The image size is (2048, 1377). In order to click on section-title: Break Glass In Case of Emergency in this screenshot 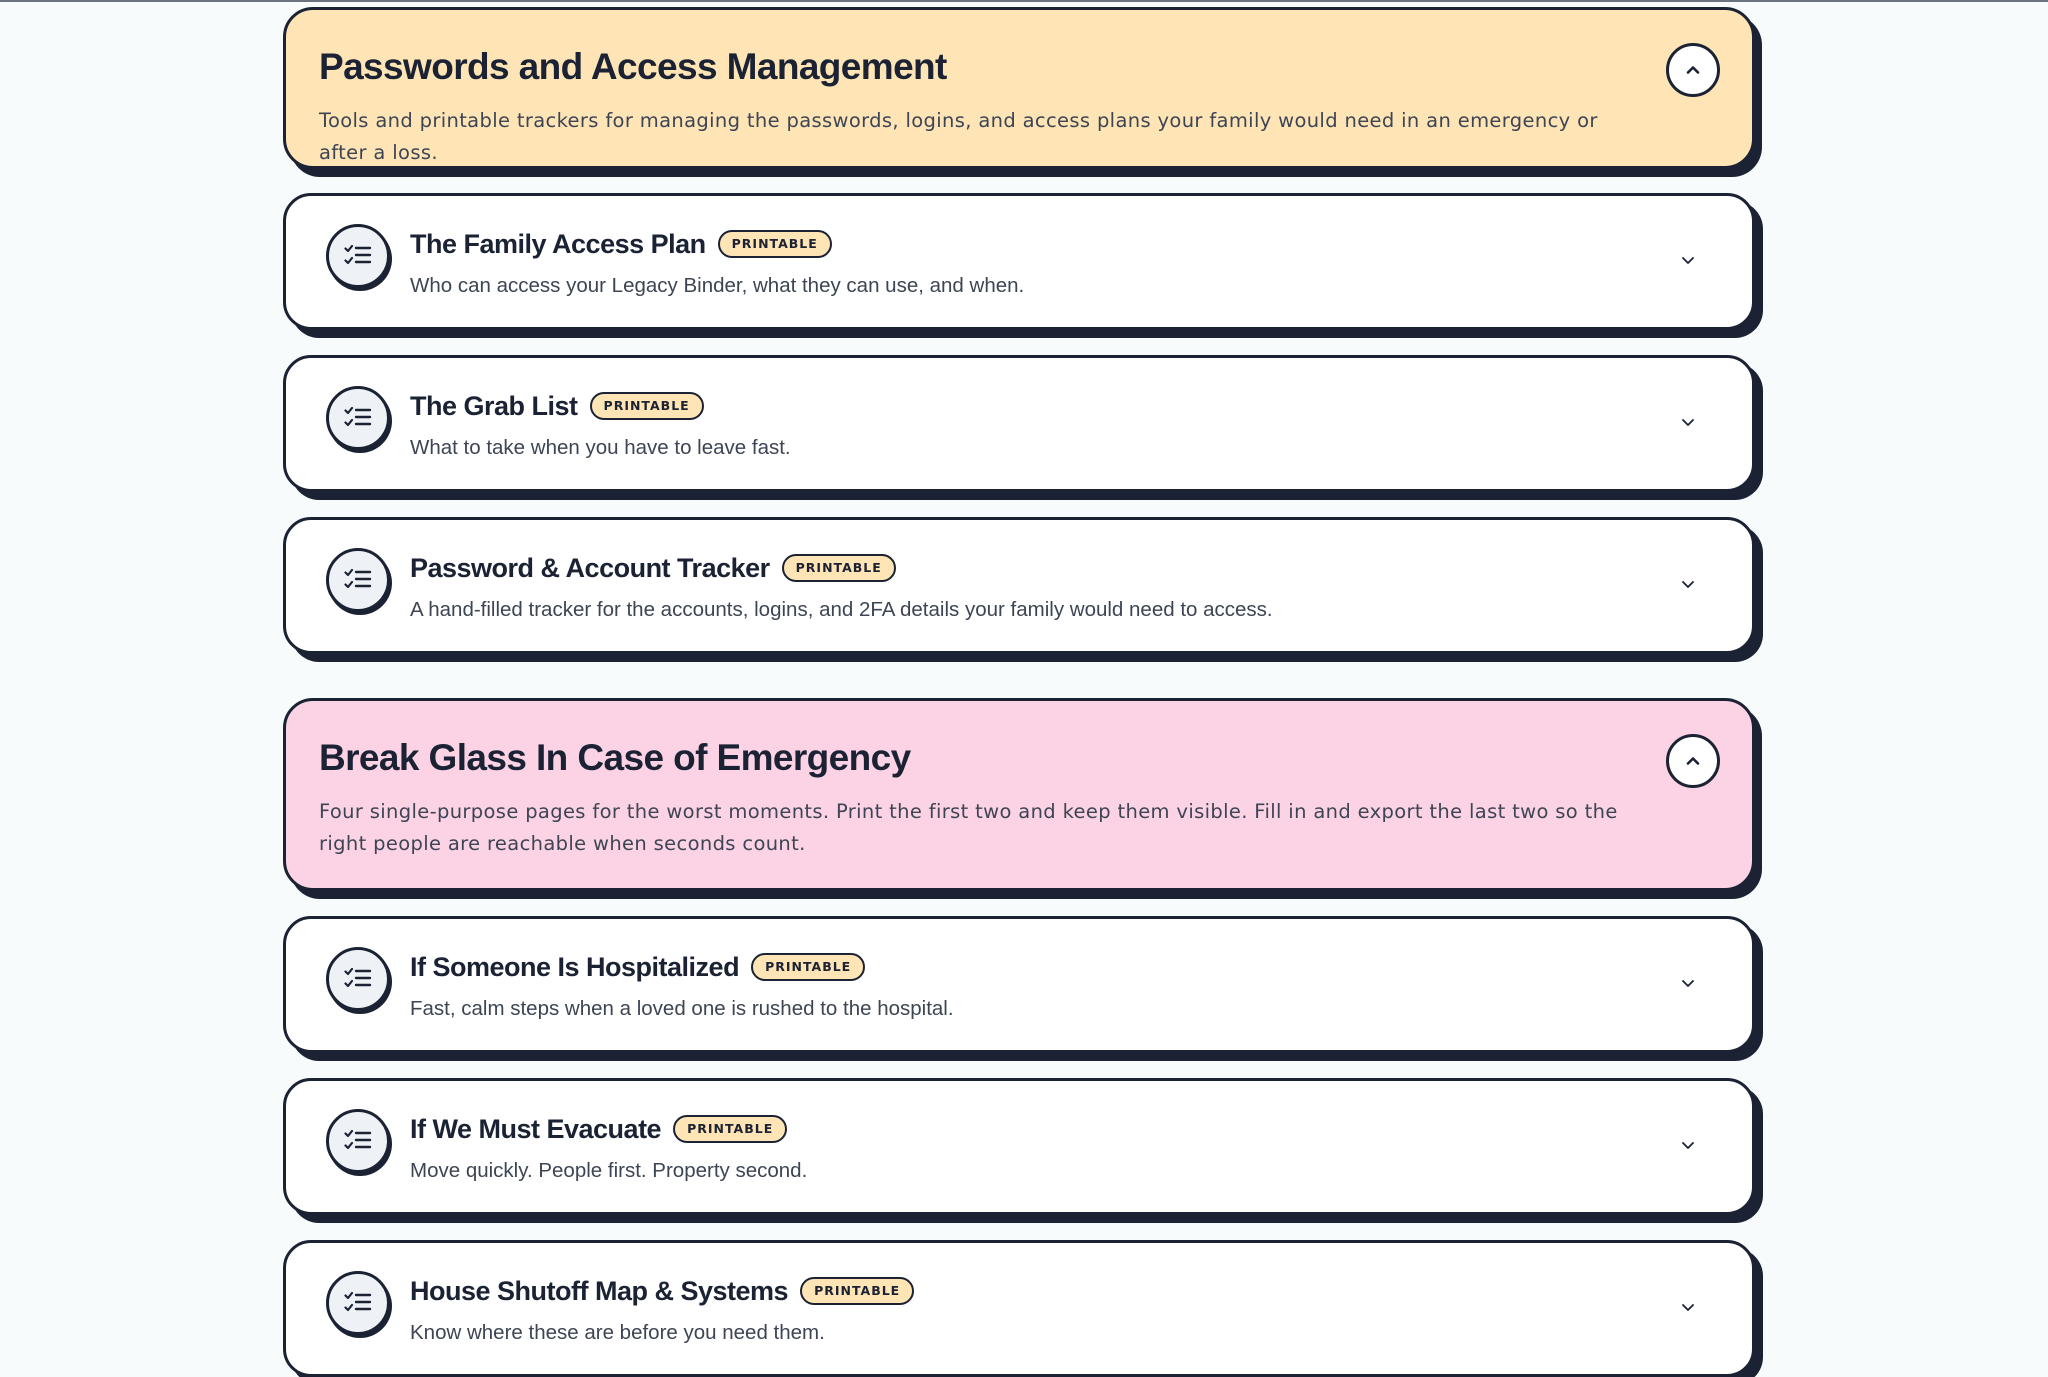, I will do `click(615, 757)`.